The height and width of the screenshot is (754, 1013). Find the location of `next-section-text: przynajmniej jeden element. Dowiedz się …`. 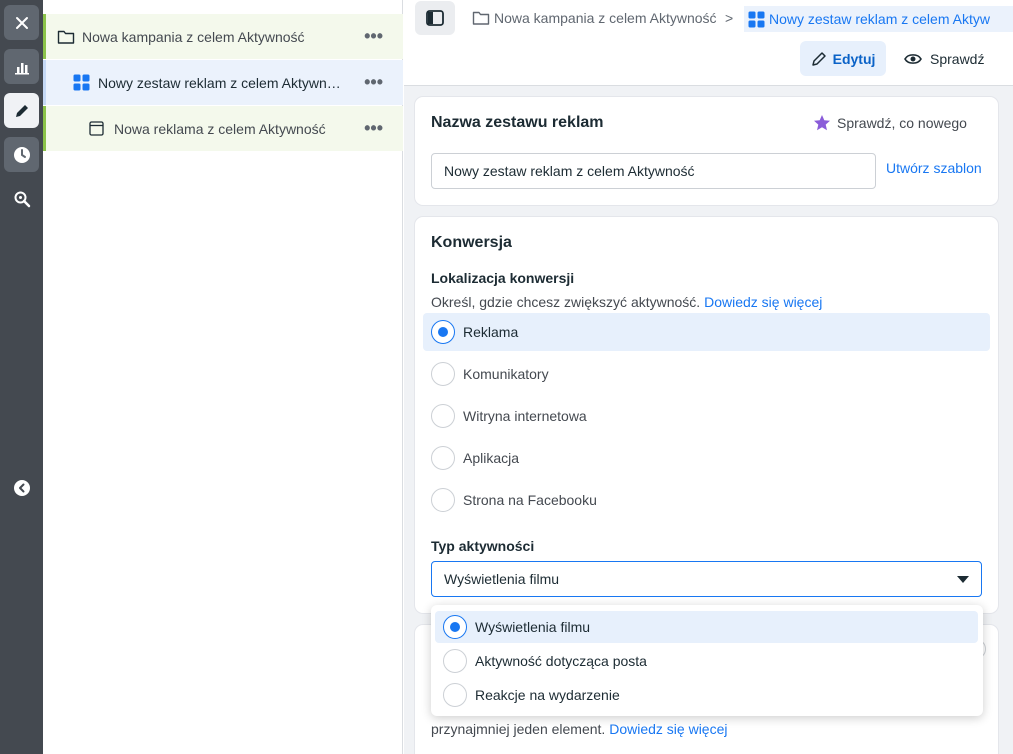

next-section-text: przynajmniej jeden element. Dowiedz się … is located at coordinates (579, 729).